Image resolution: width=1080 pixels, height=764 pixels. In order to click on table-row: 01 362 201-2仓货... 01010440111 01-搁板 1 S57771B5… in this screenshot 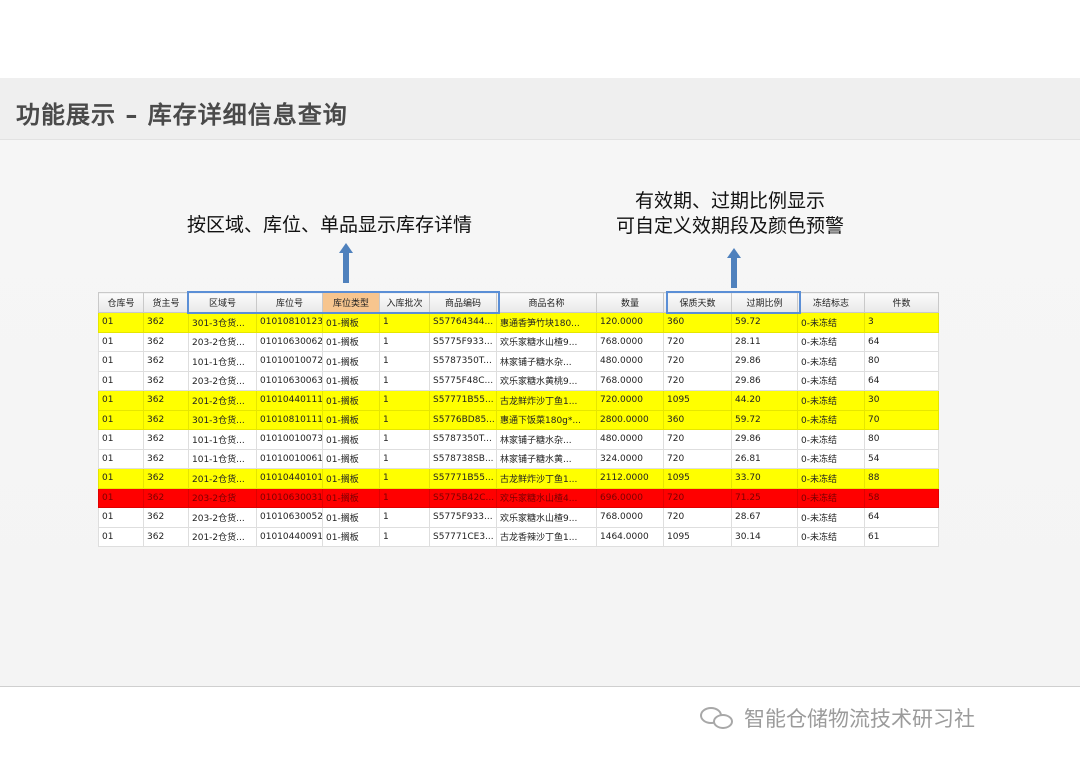, I will do `click(518, 400)`.